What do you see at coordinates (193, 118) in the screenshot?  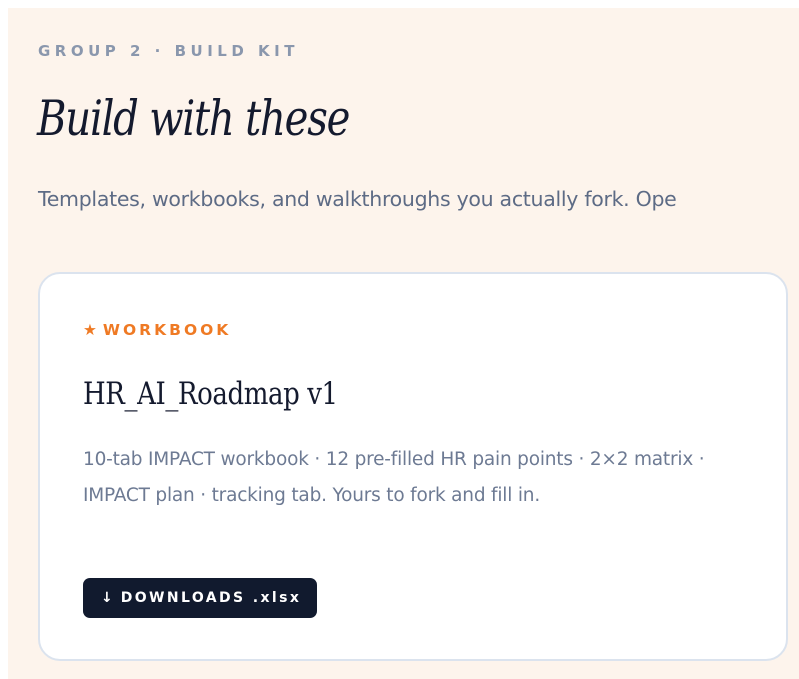 I see `section-title: Build with these` at bounding box center [193, 118].